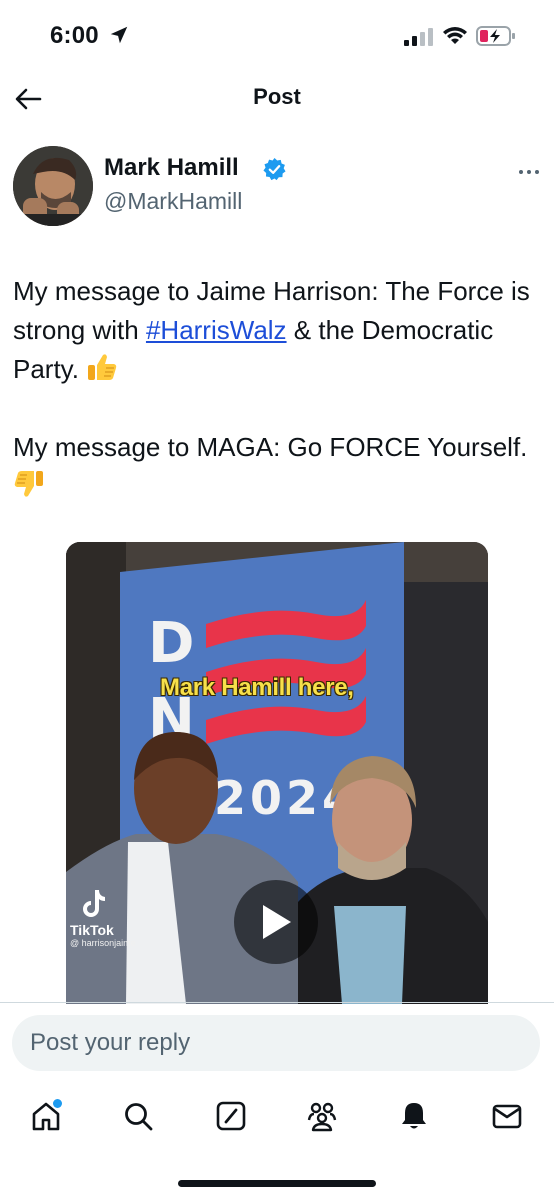 The image size is (554, 1199). I want to click on top-header: Post, so click(277, 99).